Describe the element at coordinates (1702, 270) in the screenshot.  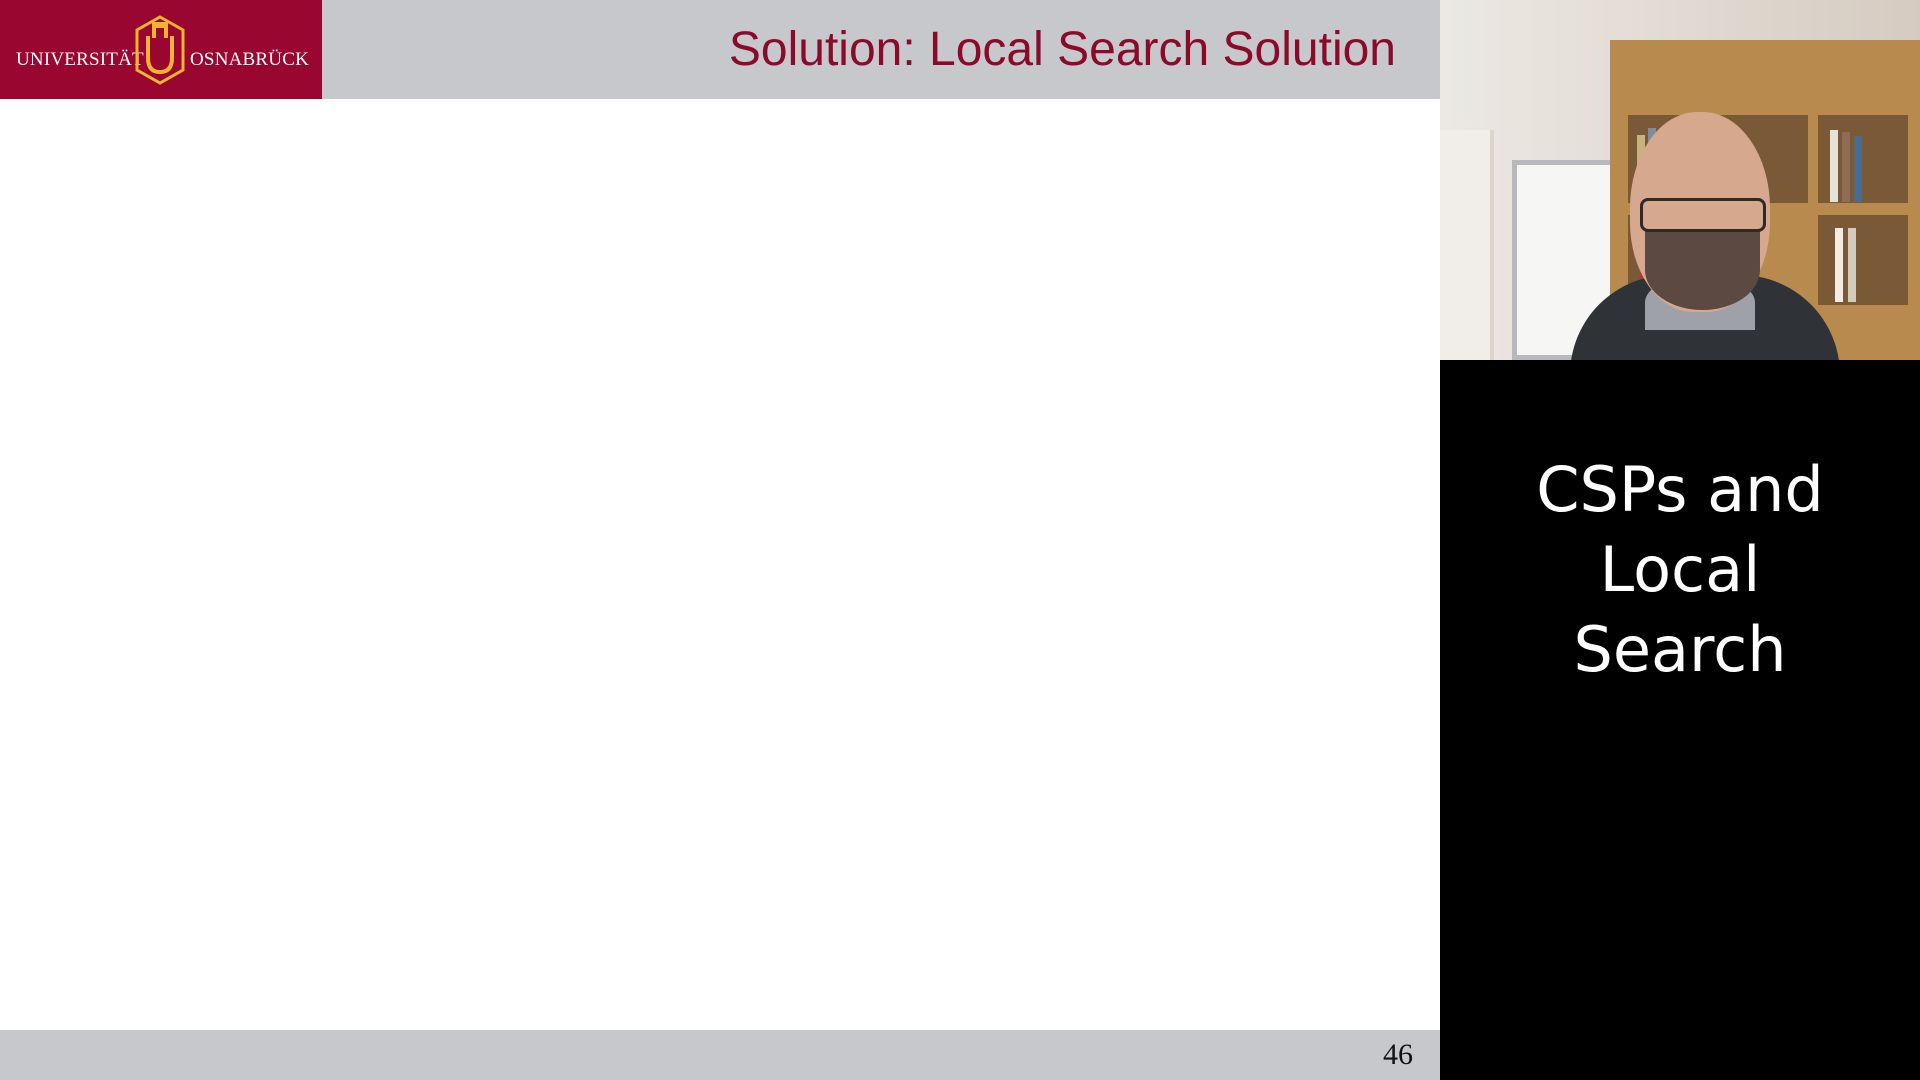
I see `presenter-beard` at that location.